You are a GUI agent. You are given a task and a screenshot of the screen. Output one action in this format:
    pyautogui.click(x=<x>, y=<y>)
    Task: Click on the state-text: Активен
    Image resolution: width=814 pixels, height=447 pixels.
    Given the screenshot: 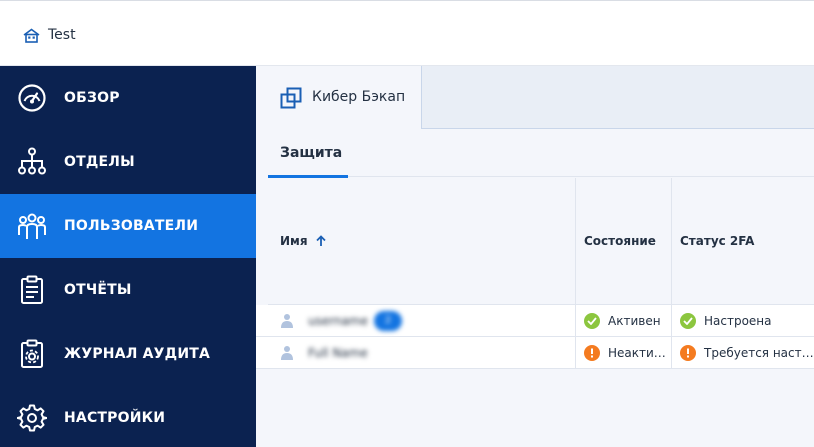 What is the action you would take?
    pyautogui.click(x=634, y=320)
    